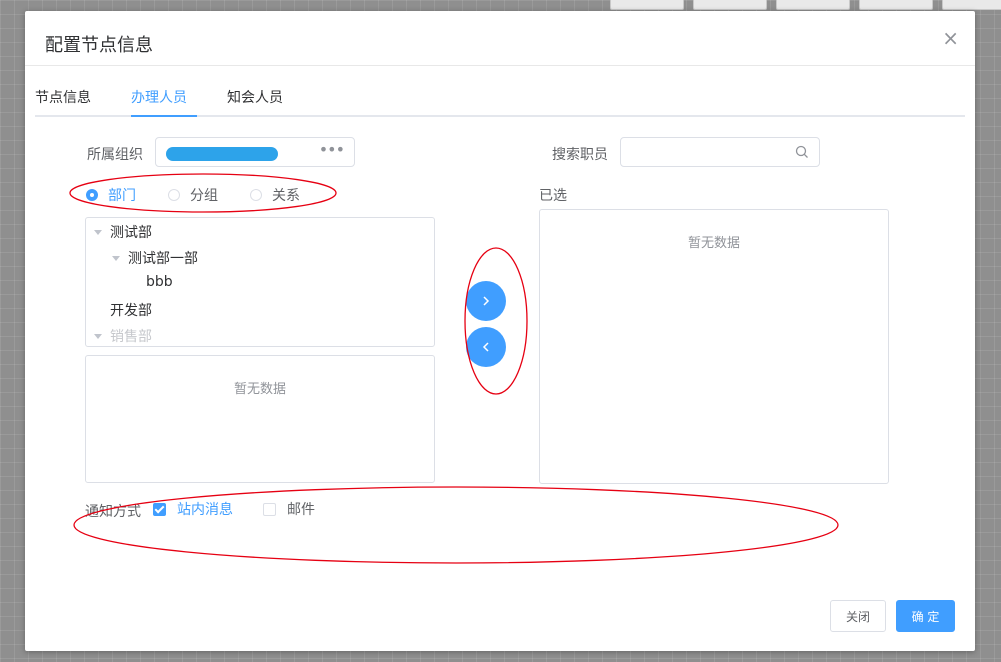 The height and width of the screenshot is (662, 1001). Describe the element at coordinates (63, 97) in the screenshot. I see `tab-node-info: 节点信息` at that location.